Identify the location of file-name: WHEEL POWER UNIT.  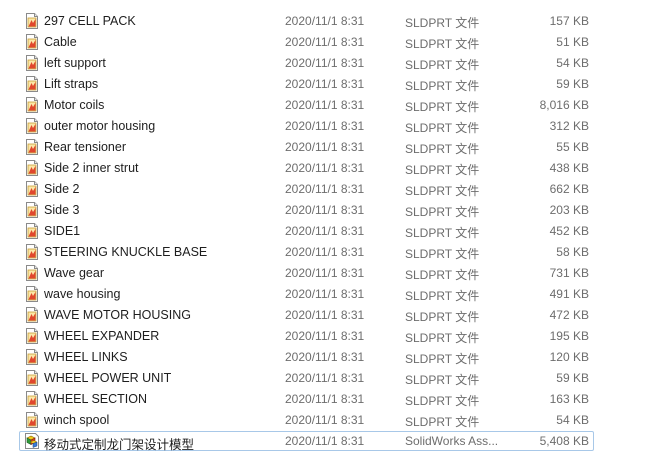
(108, 378).